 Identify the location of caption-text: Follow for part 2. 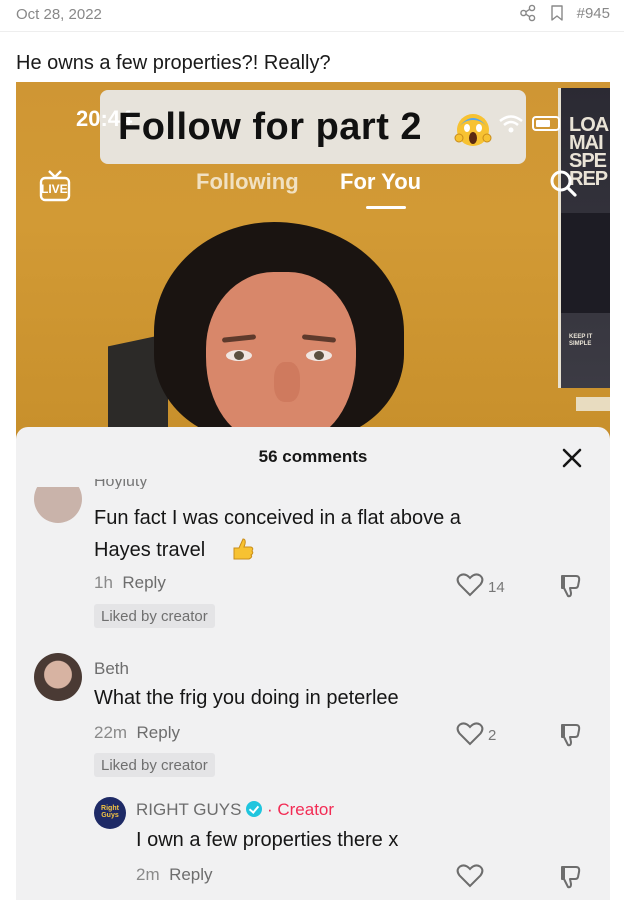
(270, 127).